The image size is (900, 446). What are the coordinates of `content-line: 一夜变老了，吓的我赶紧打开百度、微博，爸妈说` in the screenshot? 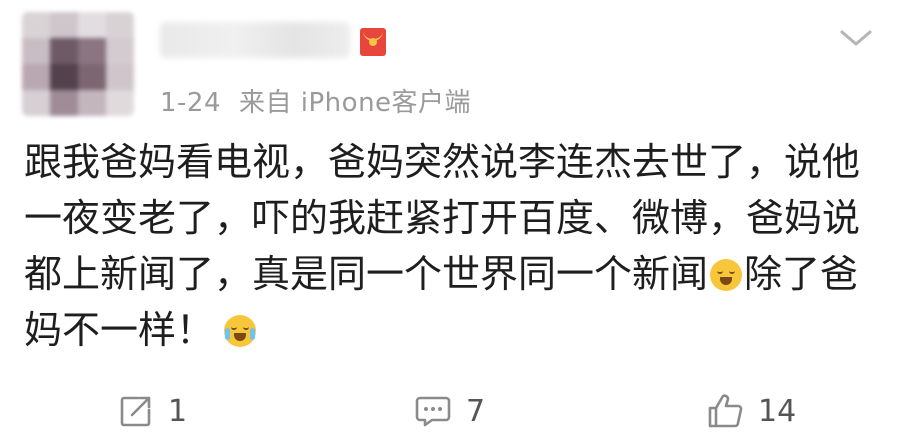 It's located at (442, 218).